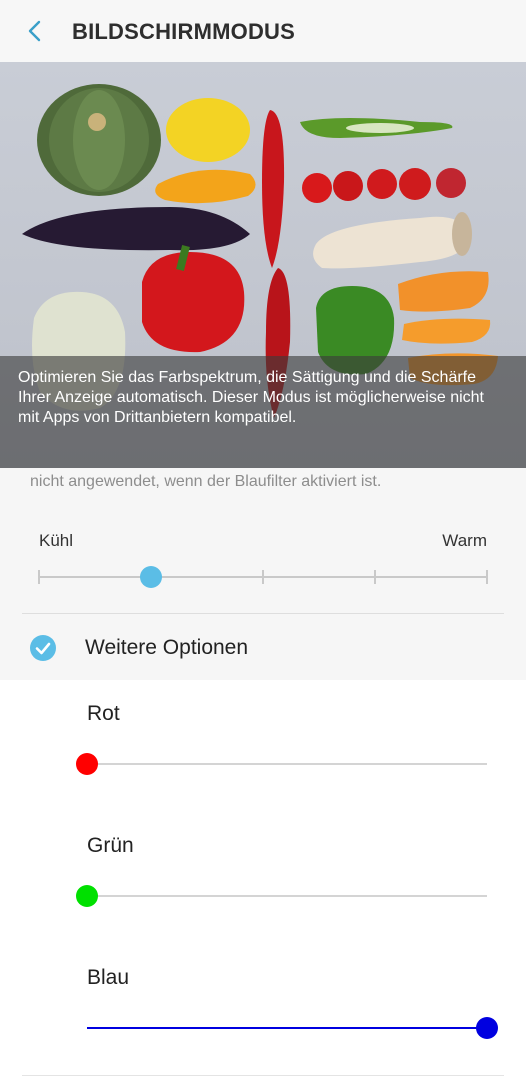 The width and height of the screenshot is (526, 1080). Describe the element at coordinates (464, 540) in the screenshot. I see `warm-label: Warm` at that location.